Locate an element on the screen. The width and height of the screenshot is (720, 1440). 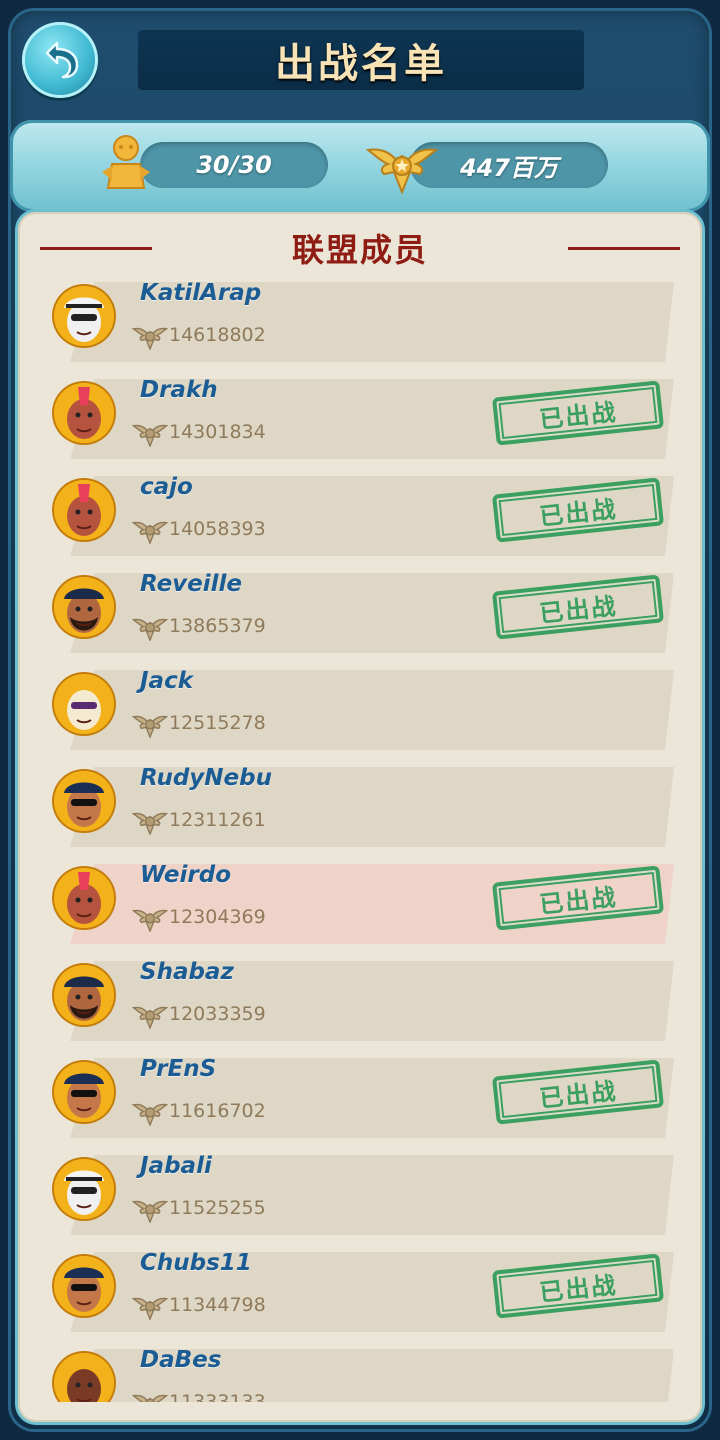
member-power: 14618802 is located at coordinates (217, 335).